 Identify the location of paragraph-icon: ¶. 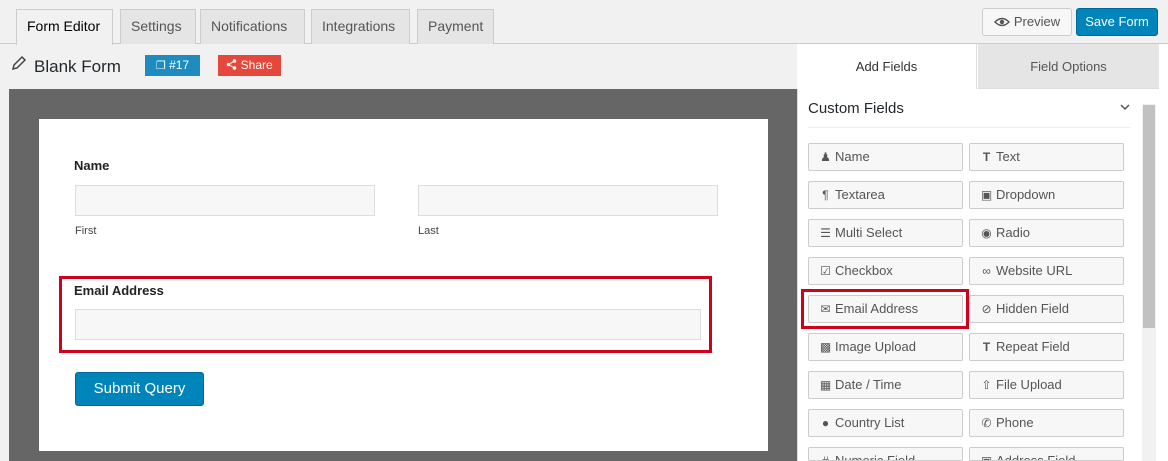
(825, 195).